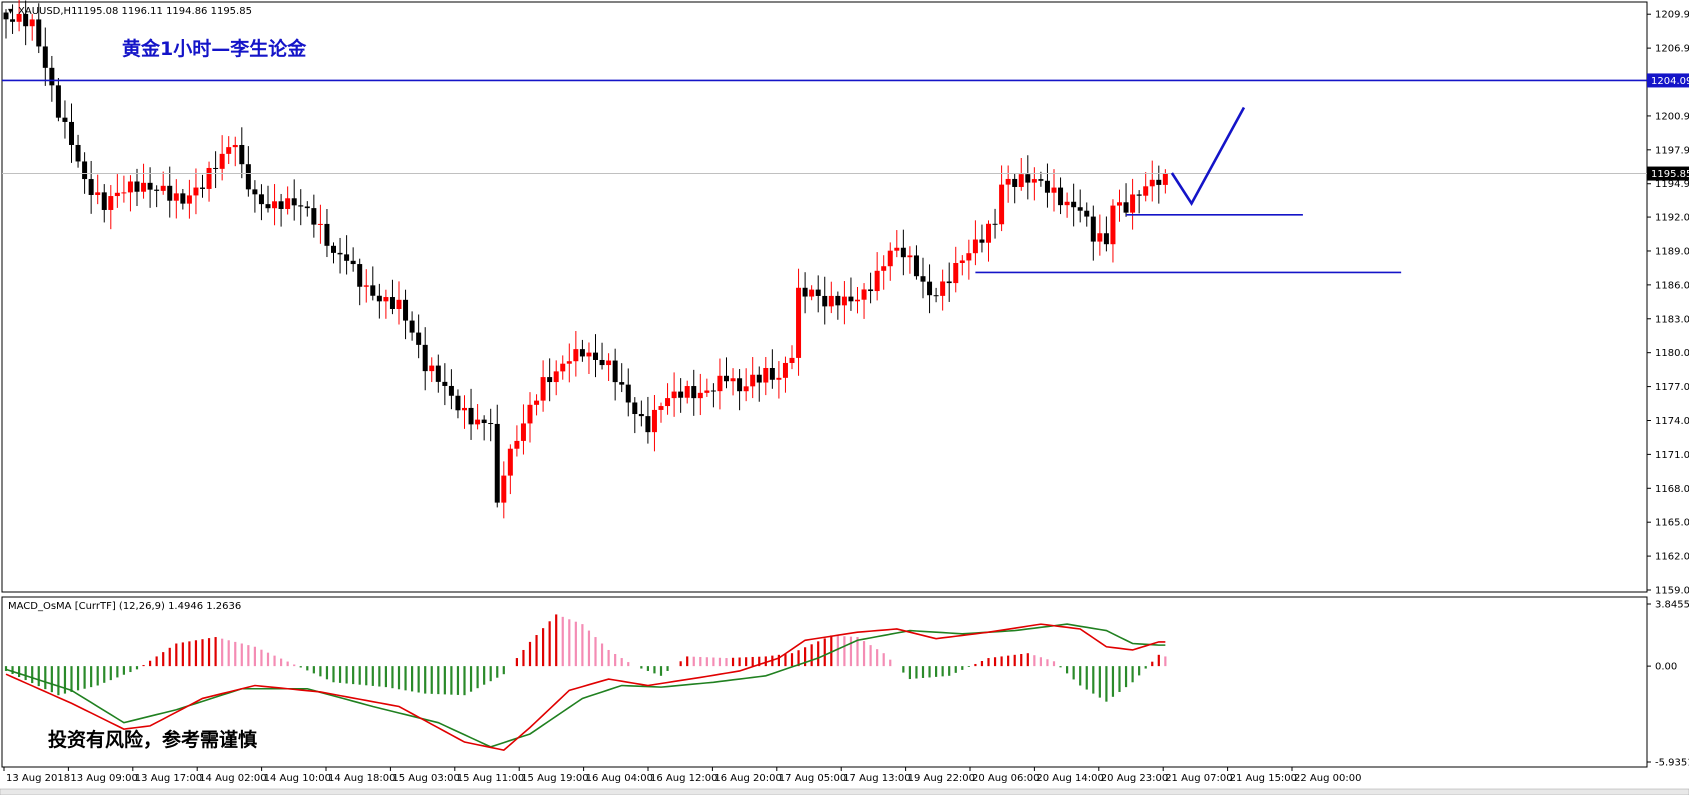  I want to click on ohlc-readout: 1195.08 1196.11 1194.86 1195.85, so click(164, 11).